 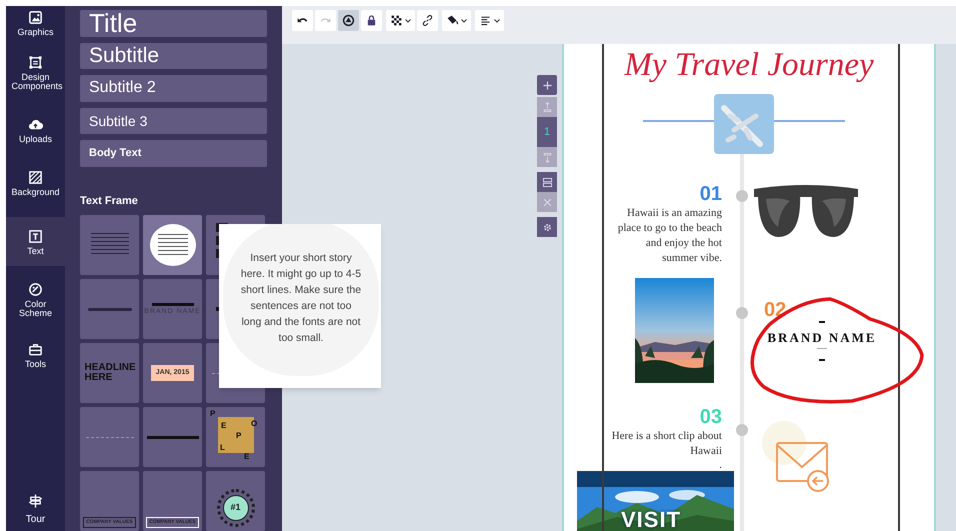 I want to click on rail-button: Background, so click(x=35, y=186).